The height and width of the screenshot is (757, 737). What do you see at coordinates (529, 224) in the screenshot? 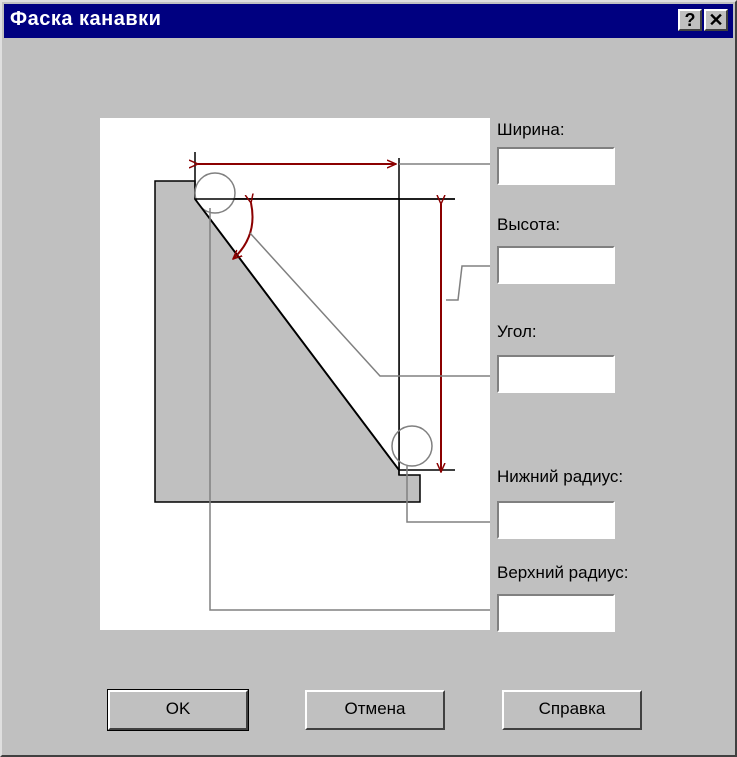
I see `height-label: Высота:` at bounding box center [529, 224].